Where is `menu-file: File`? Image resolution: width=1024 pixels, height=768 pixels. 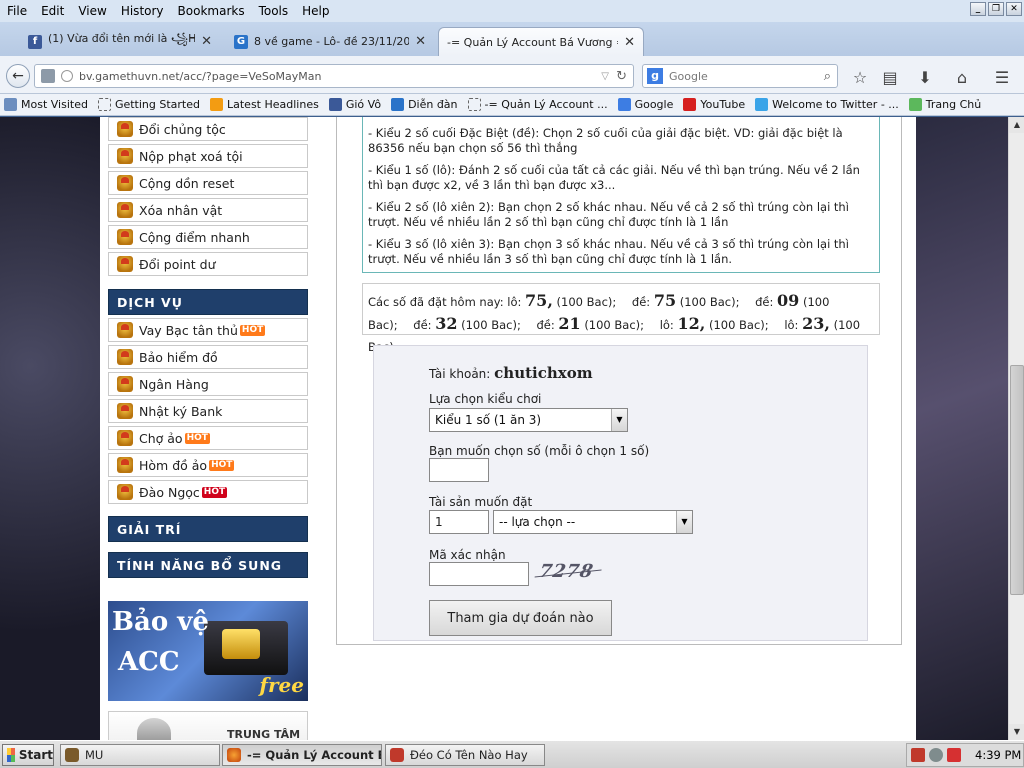 menu-file: File is located at coordinates (17, 11).